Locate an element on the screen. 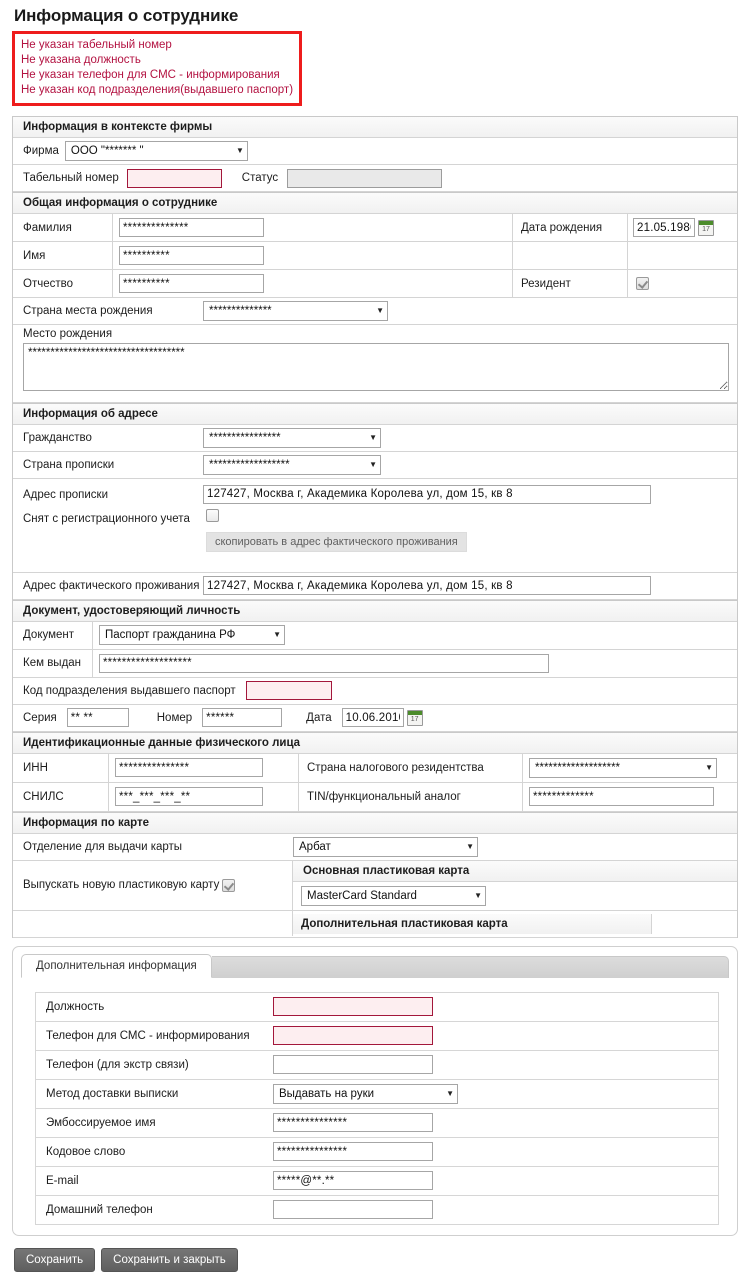 The height and width of the screenshot is (1280, 748). additional-field-label: Метод доставки выписки is located at coordinates (112, 1093).